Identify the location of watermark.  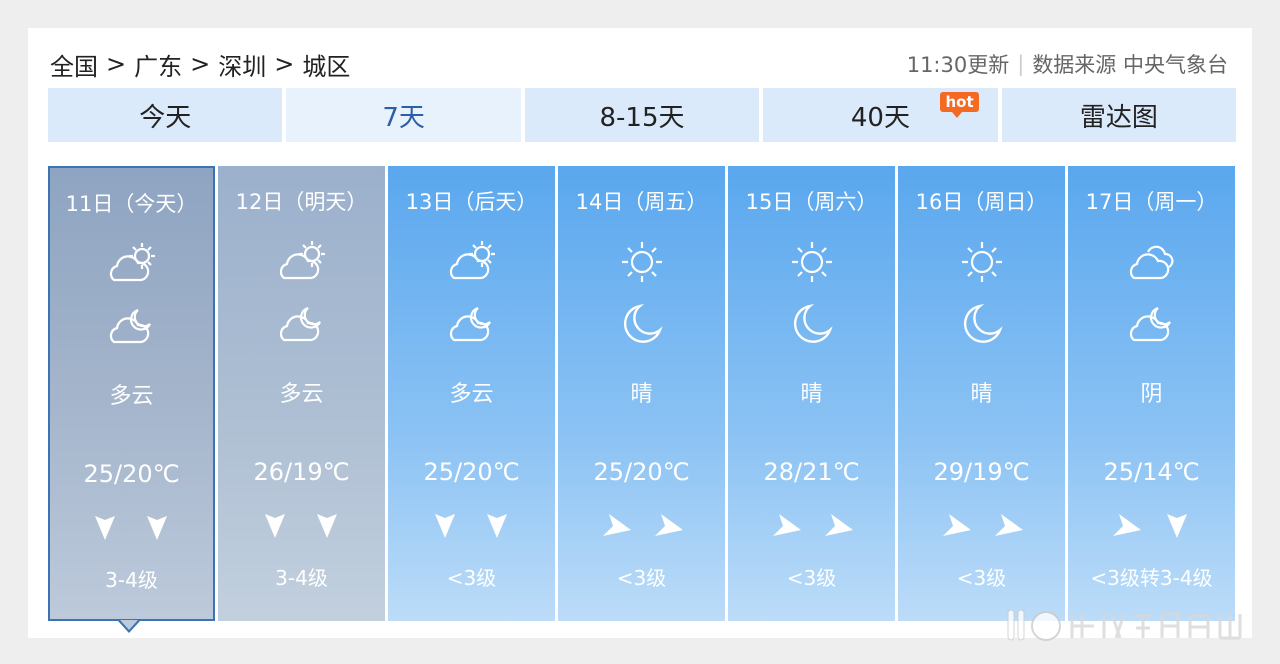
(1124, 625).